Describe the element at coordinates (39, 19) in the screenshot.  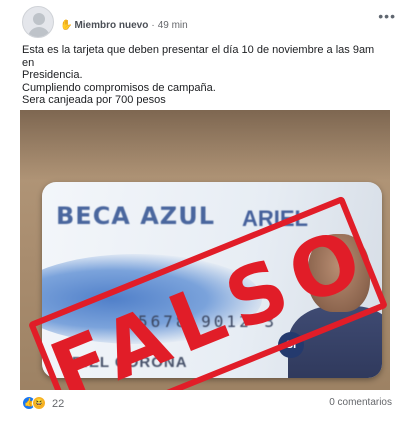
I see `avatar-head-shape` at that location.